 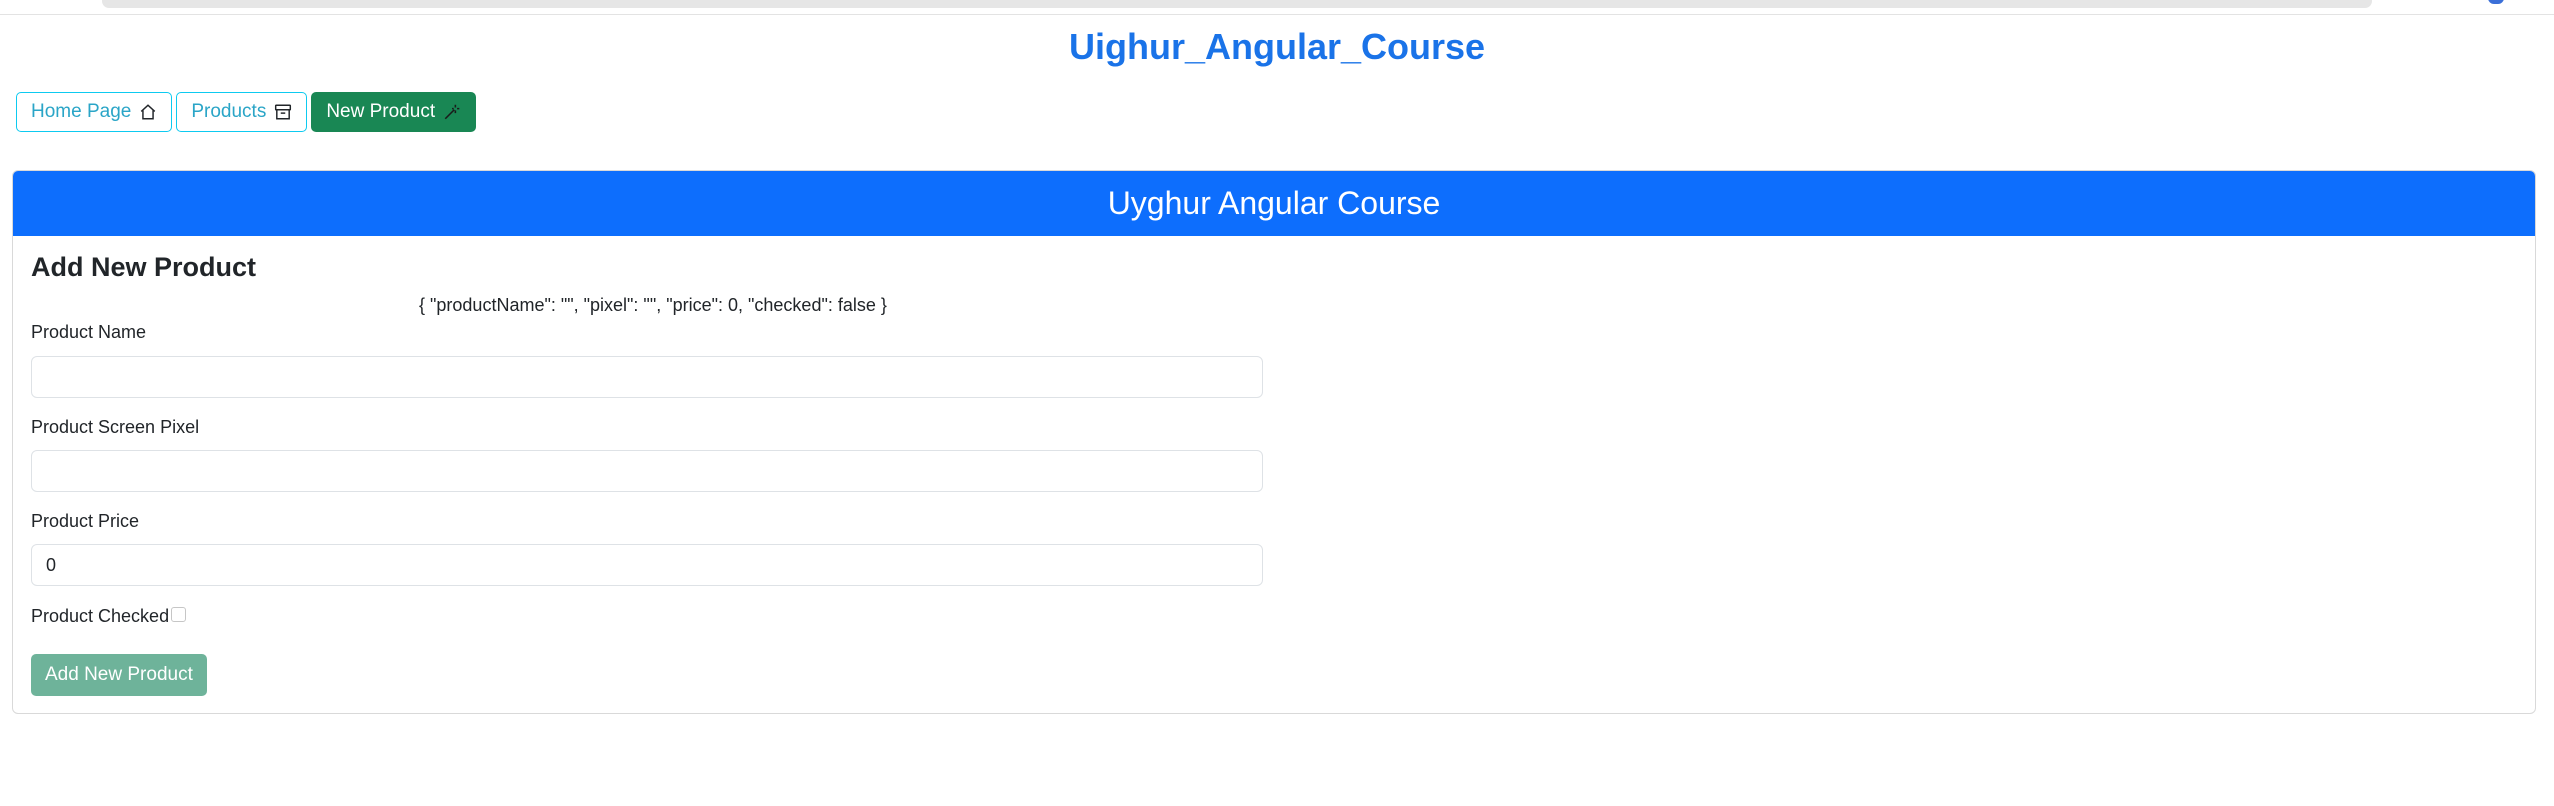 I want to click on magic-wand-icon, so click(x=452, y=112).